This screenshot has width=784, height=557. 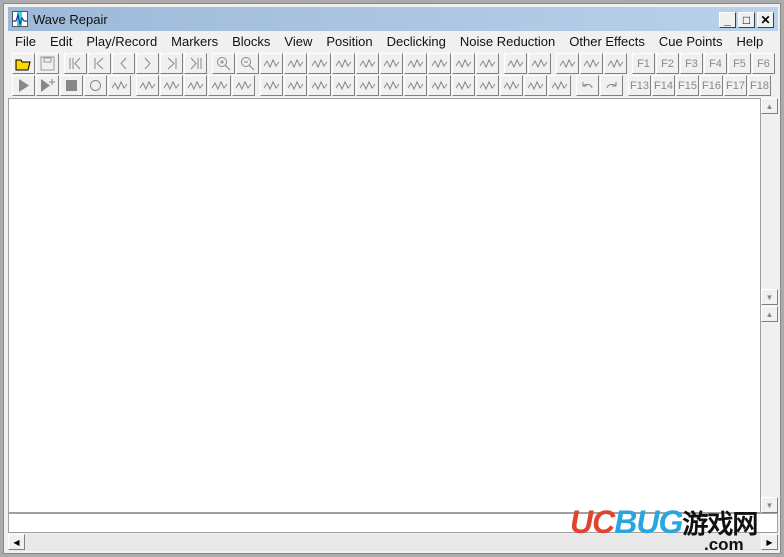 I want to click on go-end-button, so click(x=195, y=63).